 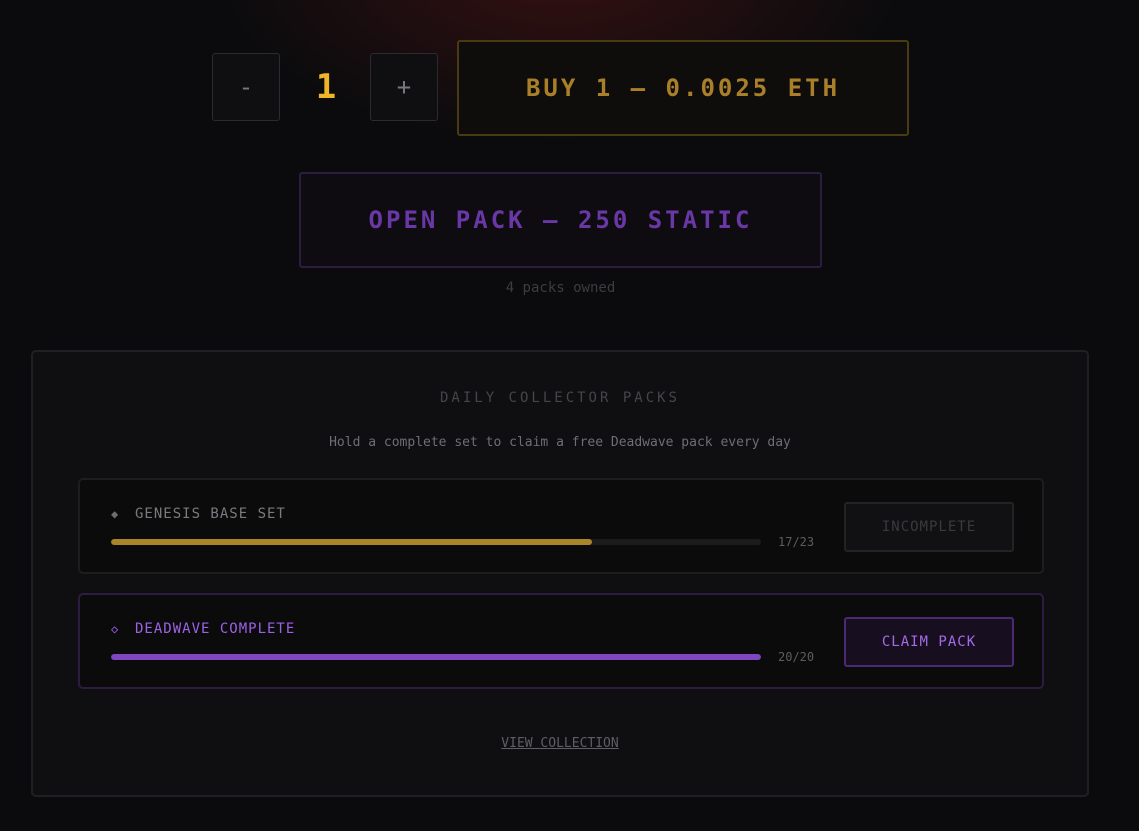 I want to click on open-pack-button: OPEN PACK — 250 STATIC, so click(x=560, y=220).